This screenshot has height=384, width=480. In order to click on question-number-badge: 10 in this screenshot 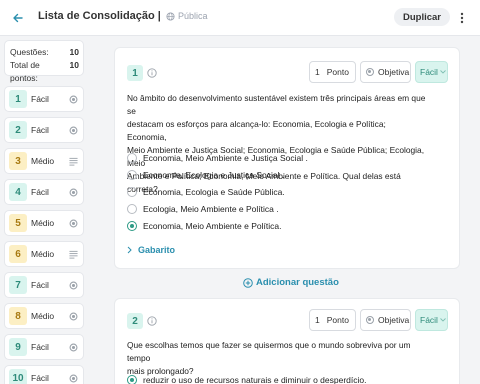, I will do `click(18, 376)`.